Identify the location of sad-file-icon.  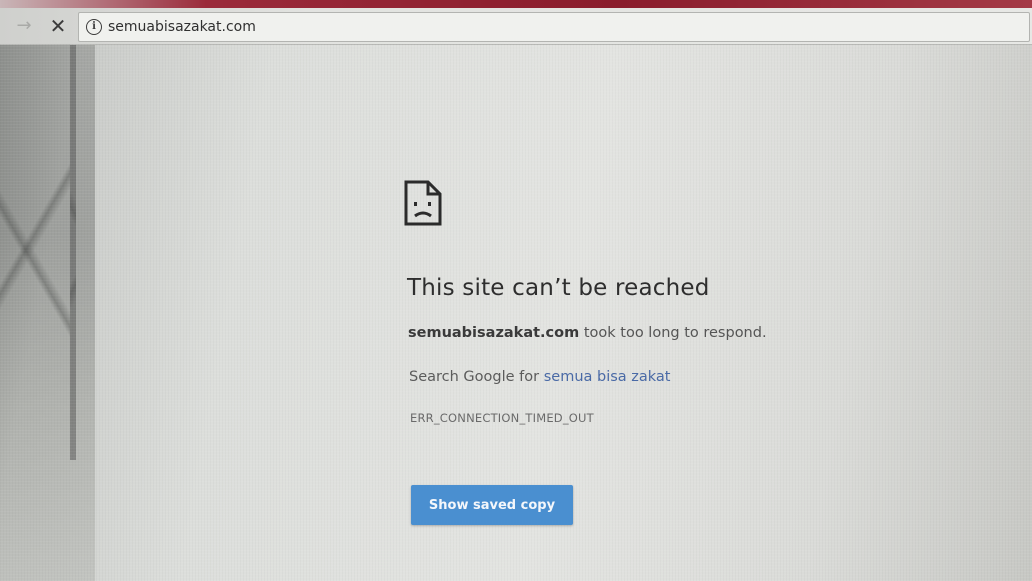
(423, 203).